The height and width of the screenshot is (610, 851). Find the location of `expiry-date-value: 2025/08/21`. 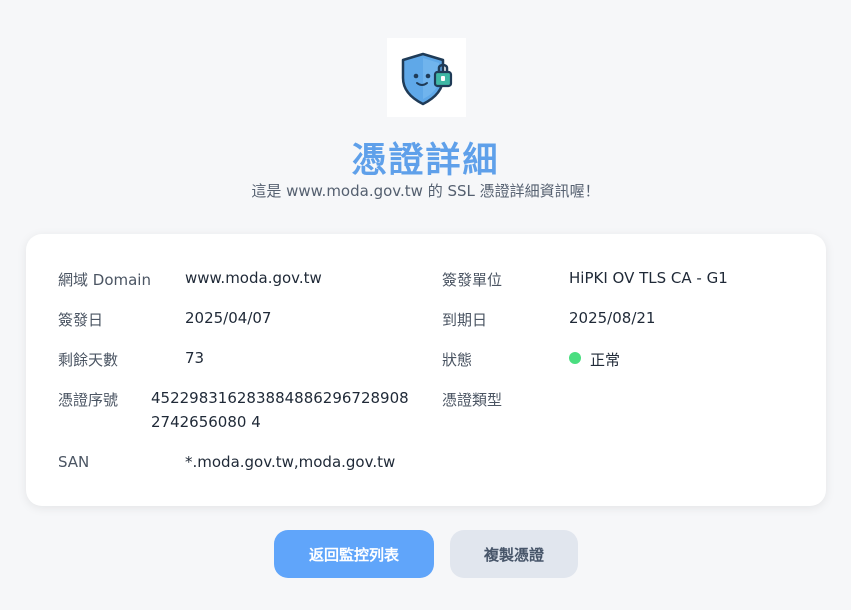

expiry-date-value: 2025/08/21 is located at coordinates (612, 318).